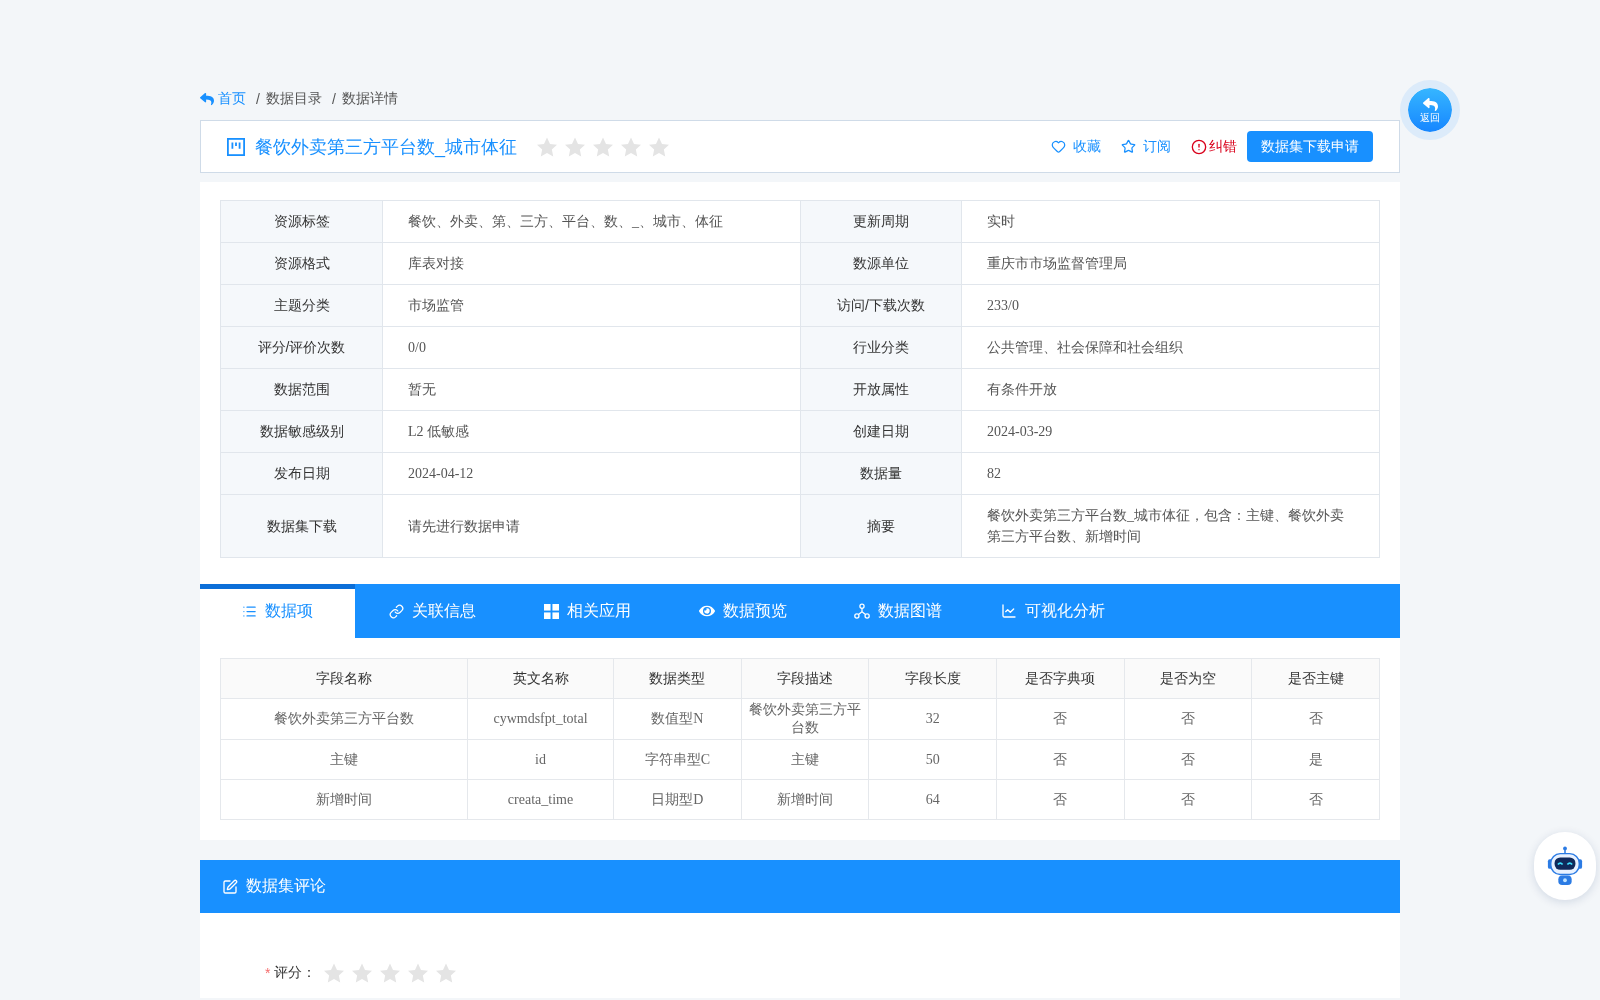  What do you see at coordinates (881, 348) in the screenshot?
I see `info-label: 行业分类` at bounding box center [881, 348].